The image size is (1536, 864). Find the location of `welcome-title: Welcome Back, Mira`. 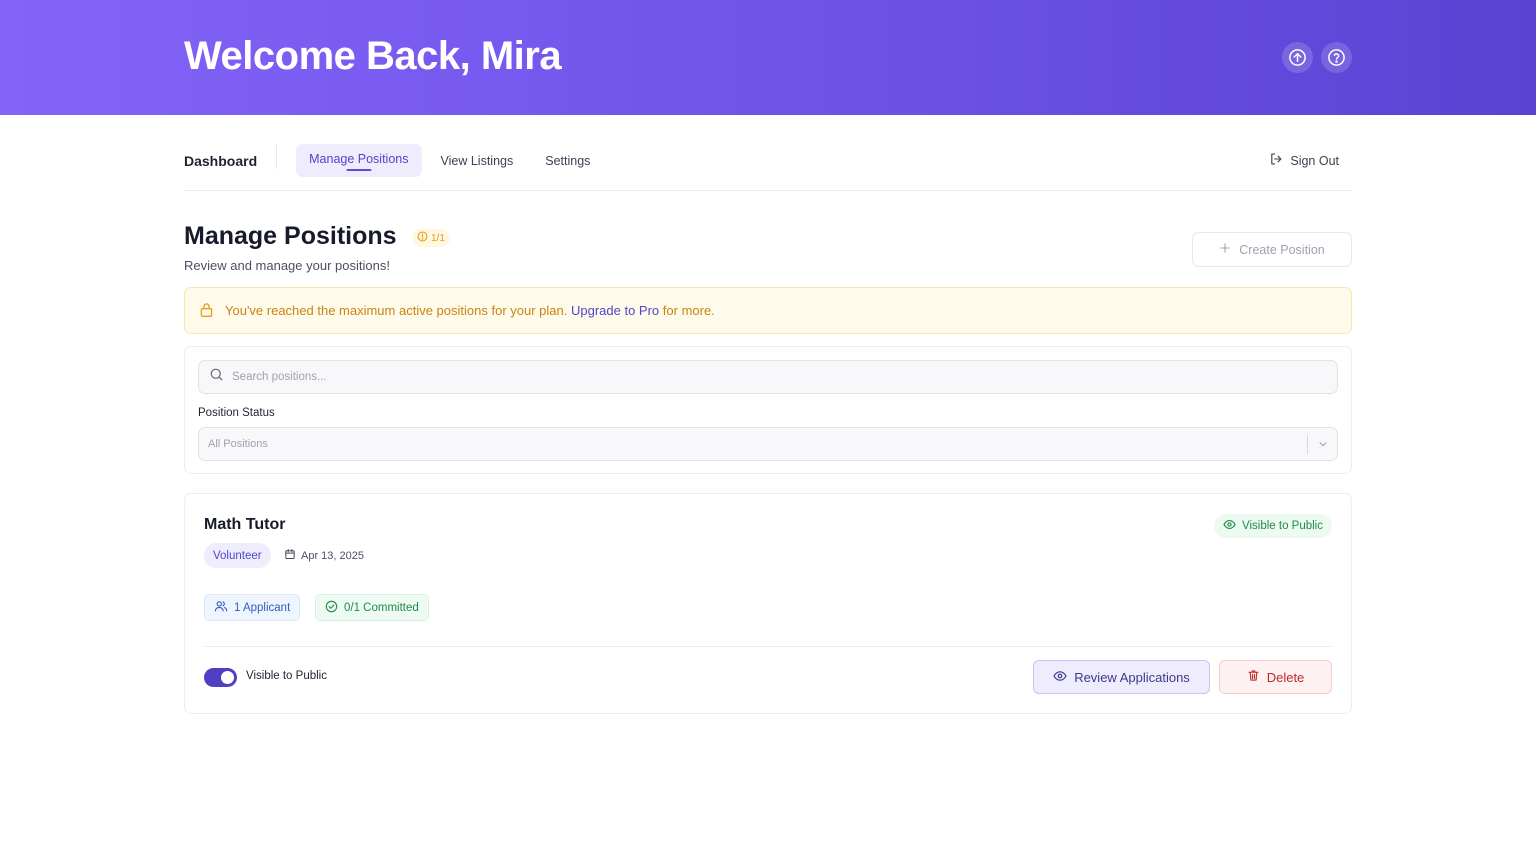

welcome-title: Welcome Back, Mira is located at coordinates (373, 56).